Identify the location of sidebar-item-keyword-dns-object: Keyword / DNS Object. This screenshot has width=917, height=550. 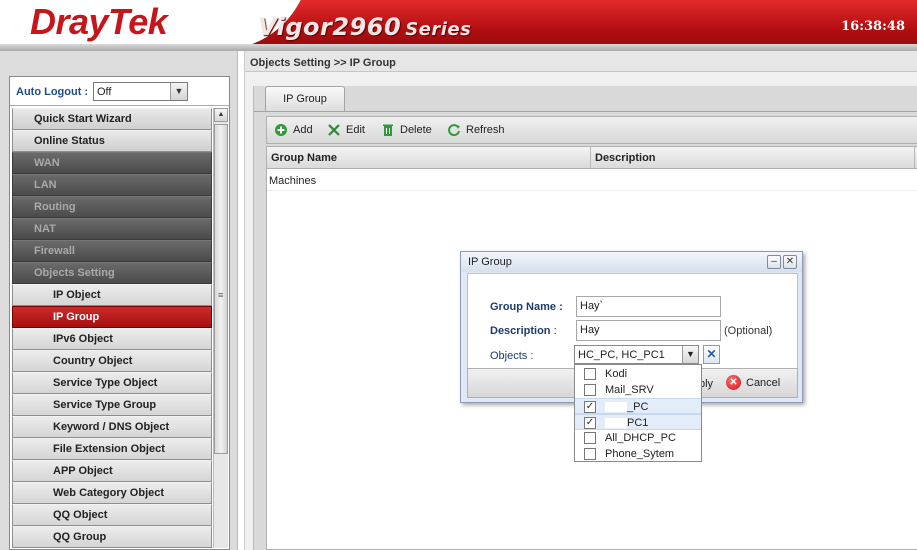
(112, 427).